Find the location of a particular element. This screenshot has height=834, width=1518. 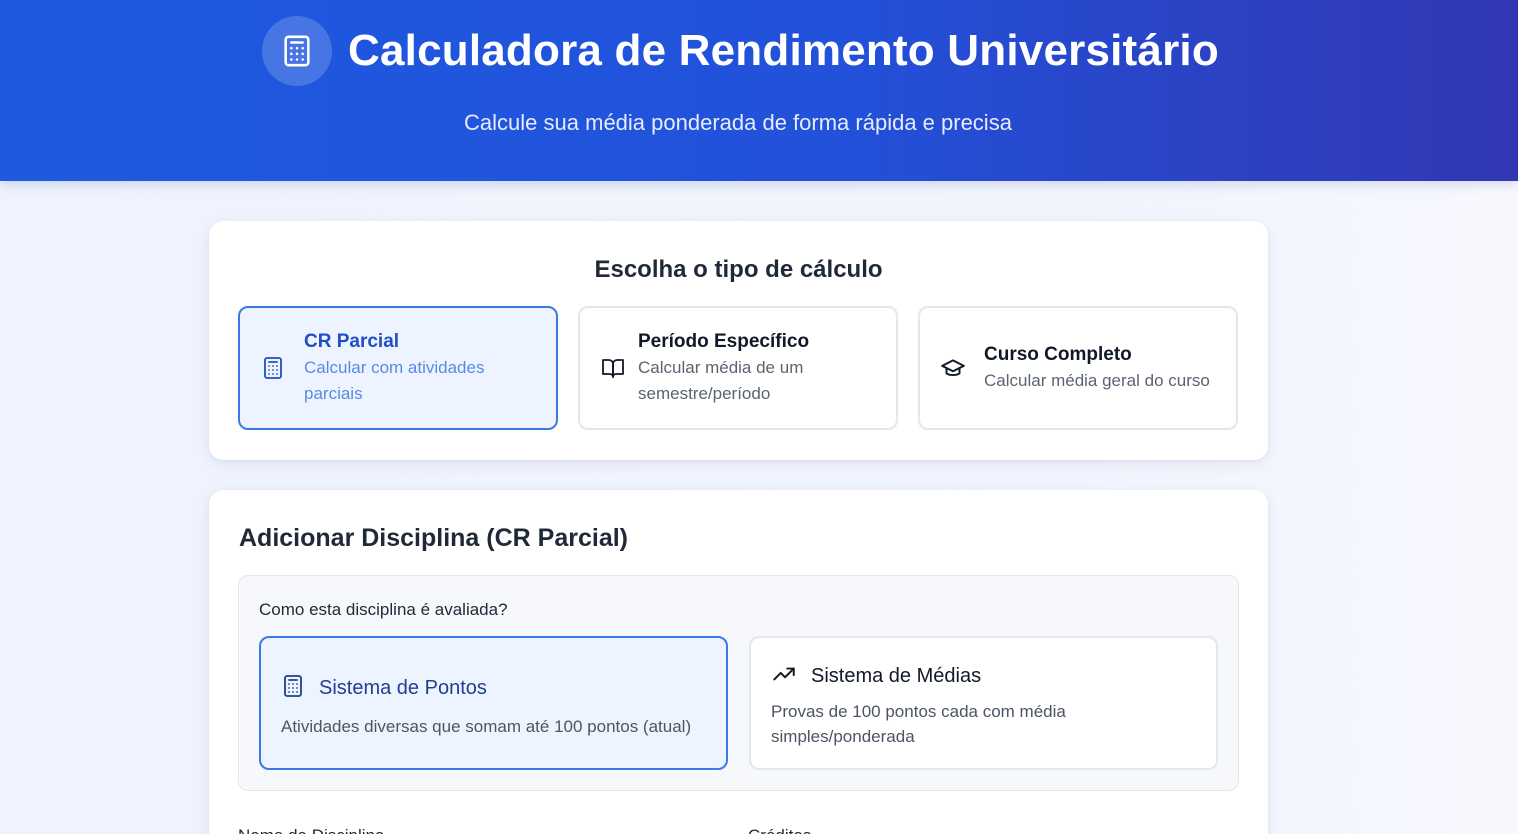

credits-label: Créditos is located at coordinates (779, 830).